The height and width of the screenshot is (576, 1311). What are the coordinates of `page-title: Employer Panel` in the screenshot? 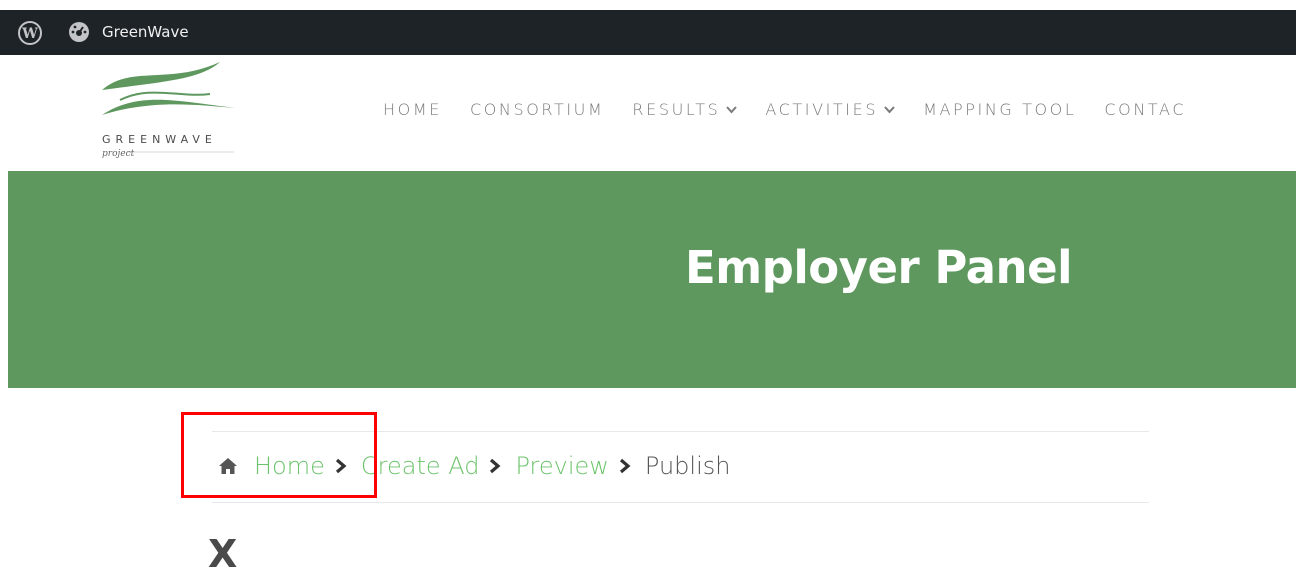 It's located at (879, 267).